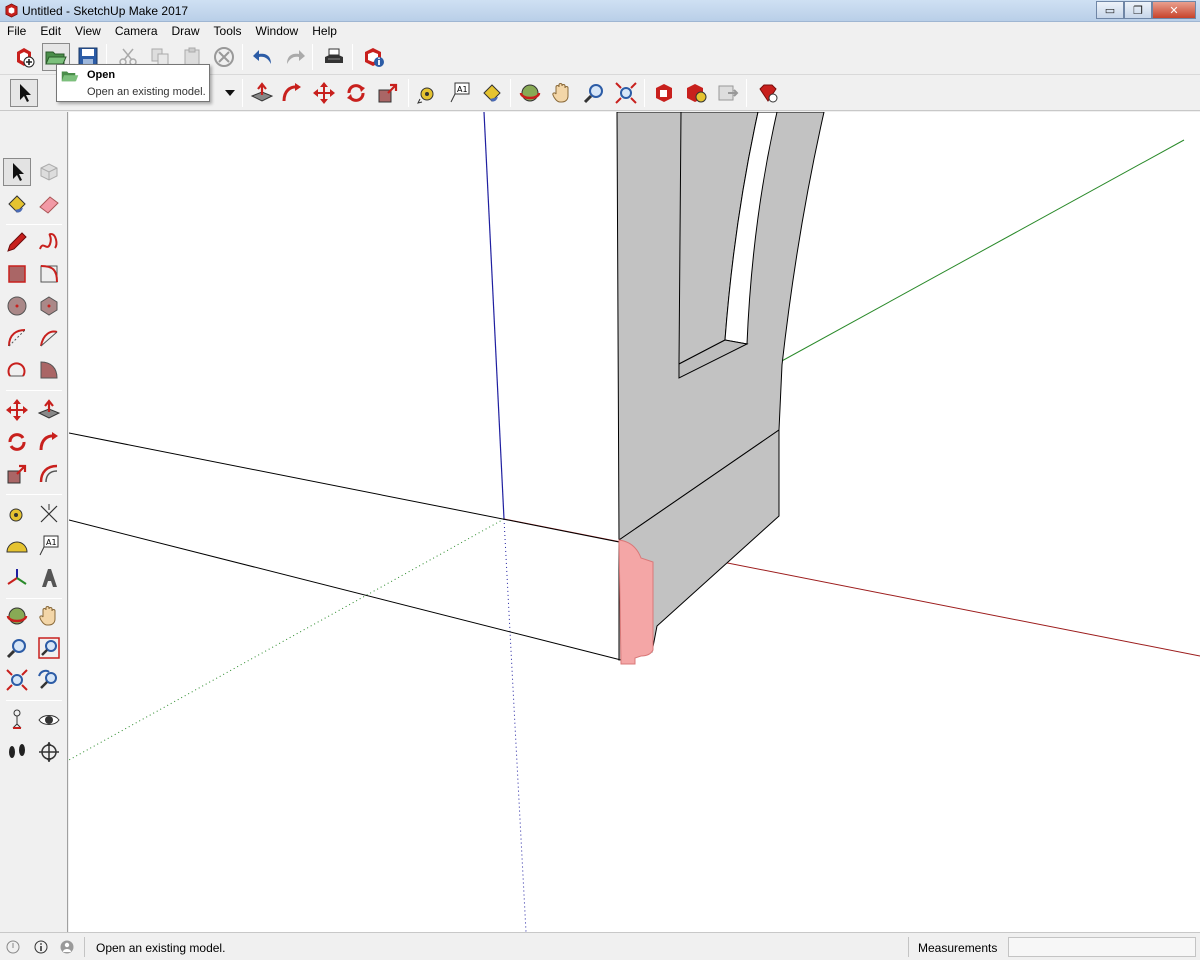 This screenshot has width=1200, height=960. What do you see at coordinates (24, 57) in the screenshot?
I see `new-model-button` at bounding box center [24, 57].